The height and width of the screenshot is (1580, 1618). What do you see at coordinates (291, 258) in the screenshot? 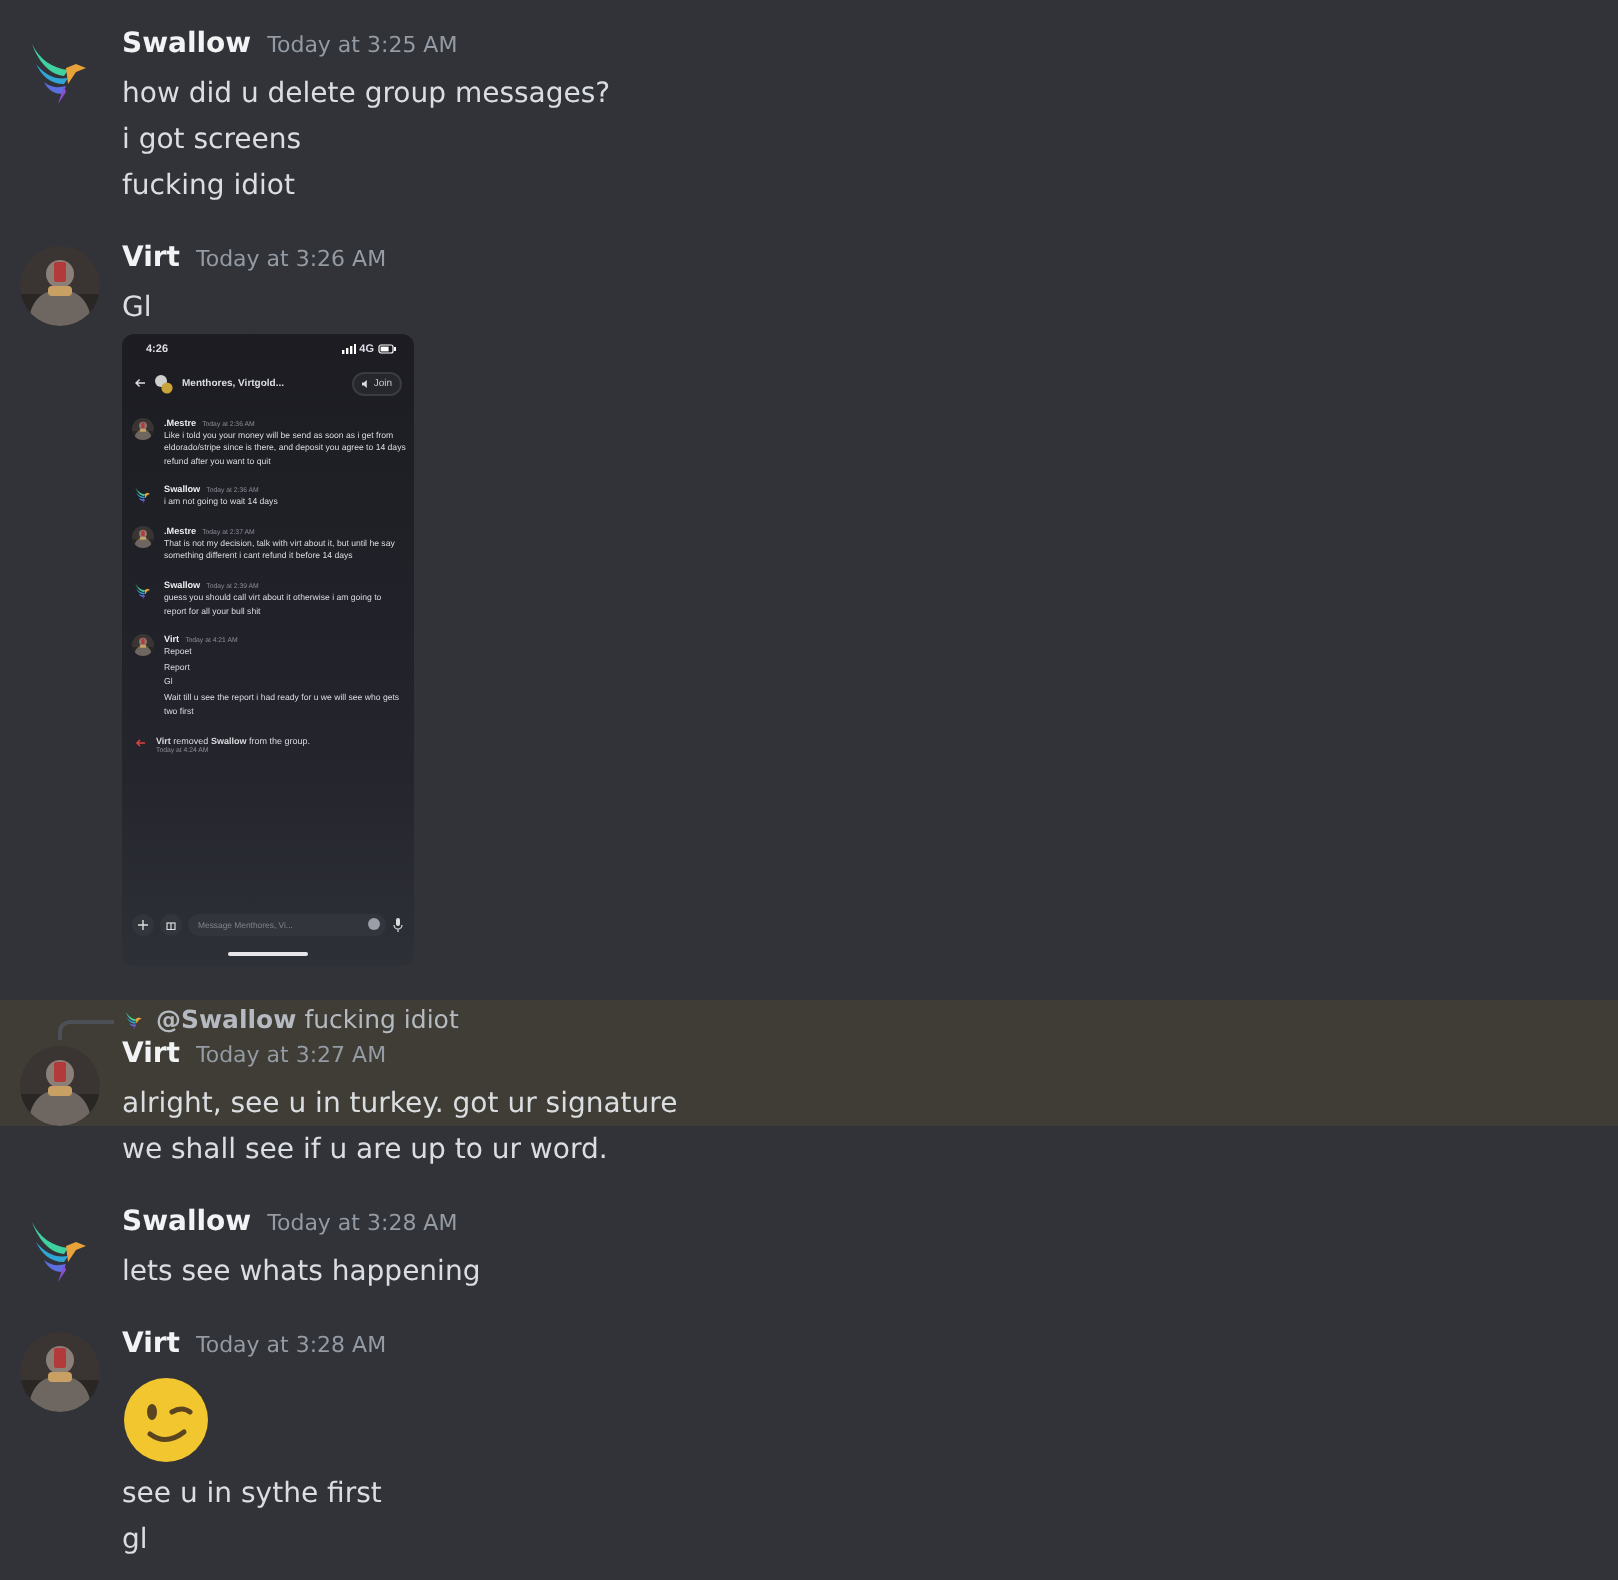
I see `timestamp: Today at 3:26 AM` at bounding box center [291, 258].